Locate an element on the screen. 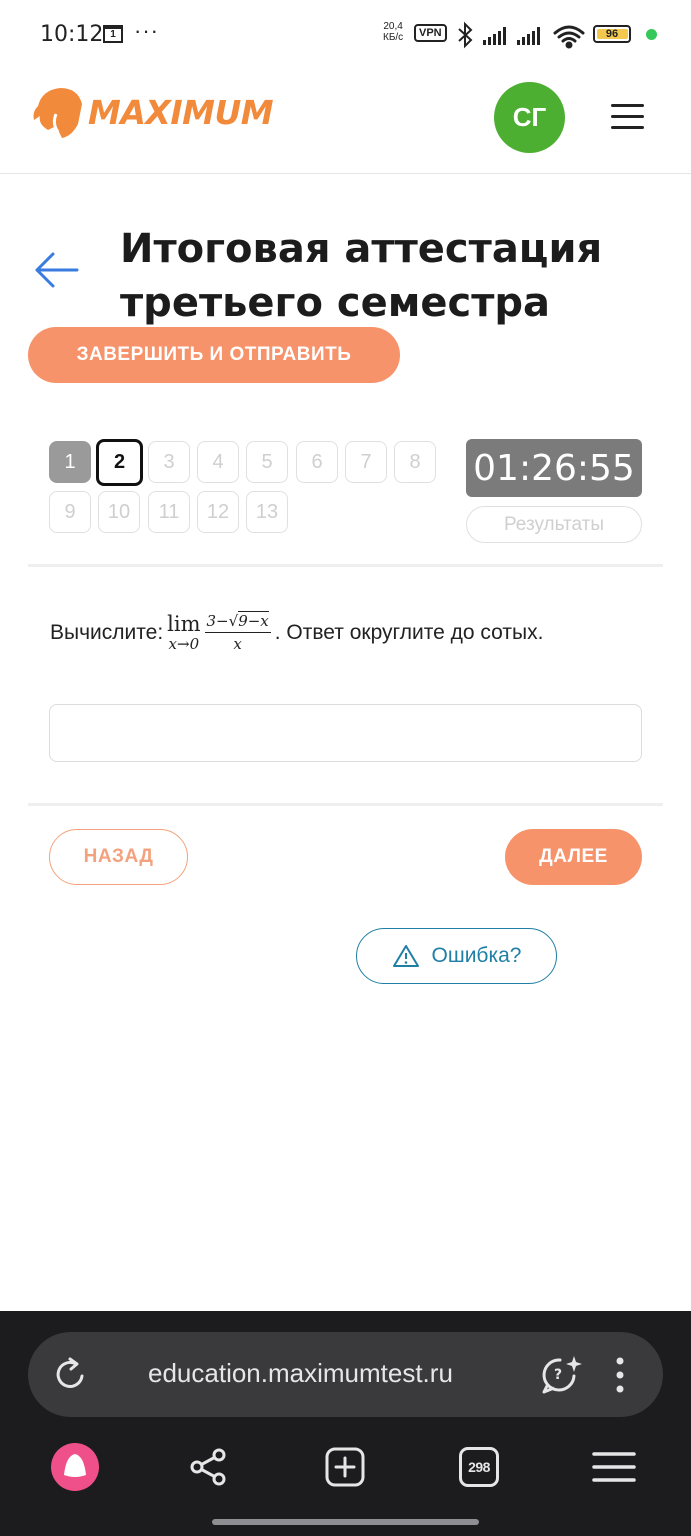 The image size is (691, 1536). home-indicator is located at coordinates (345, 1522).